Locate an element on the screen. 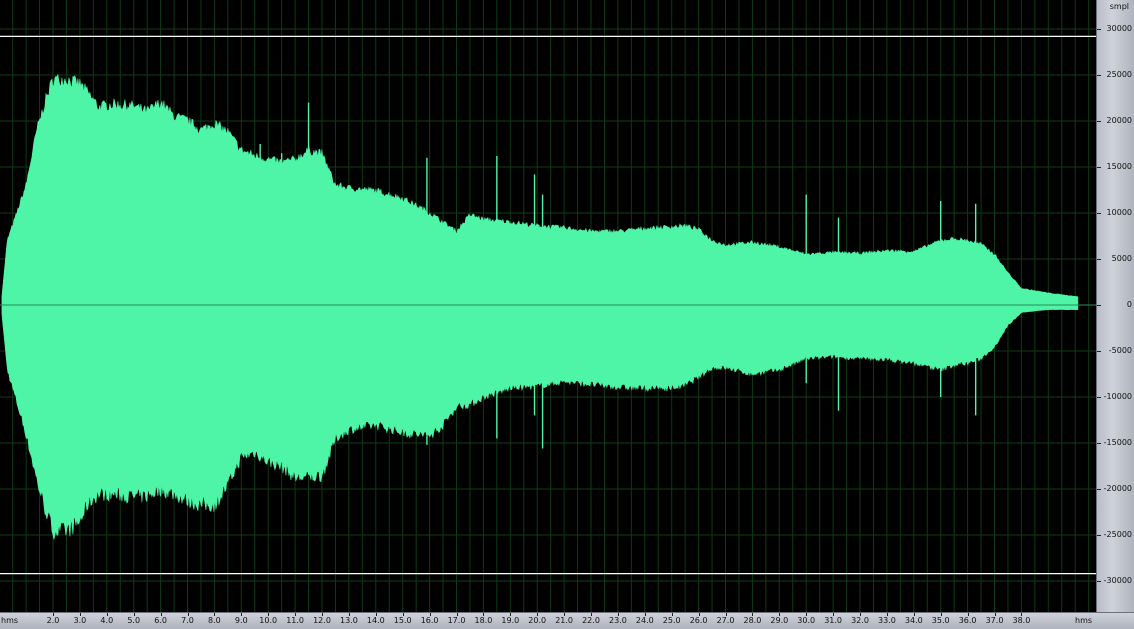 This screenshot has width=1134, height=629. time-tick-label: 20.0 is located at coordinates (537, 620).